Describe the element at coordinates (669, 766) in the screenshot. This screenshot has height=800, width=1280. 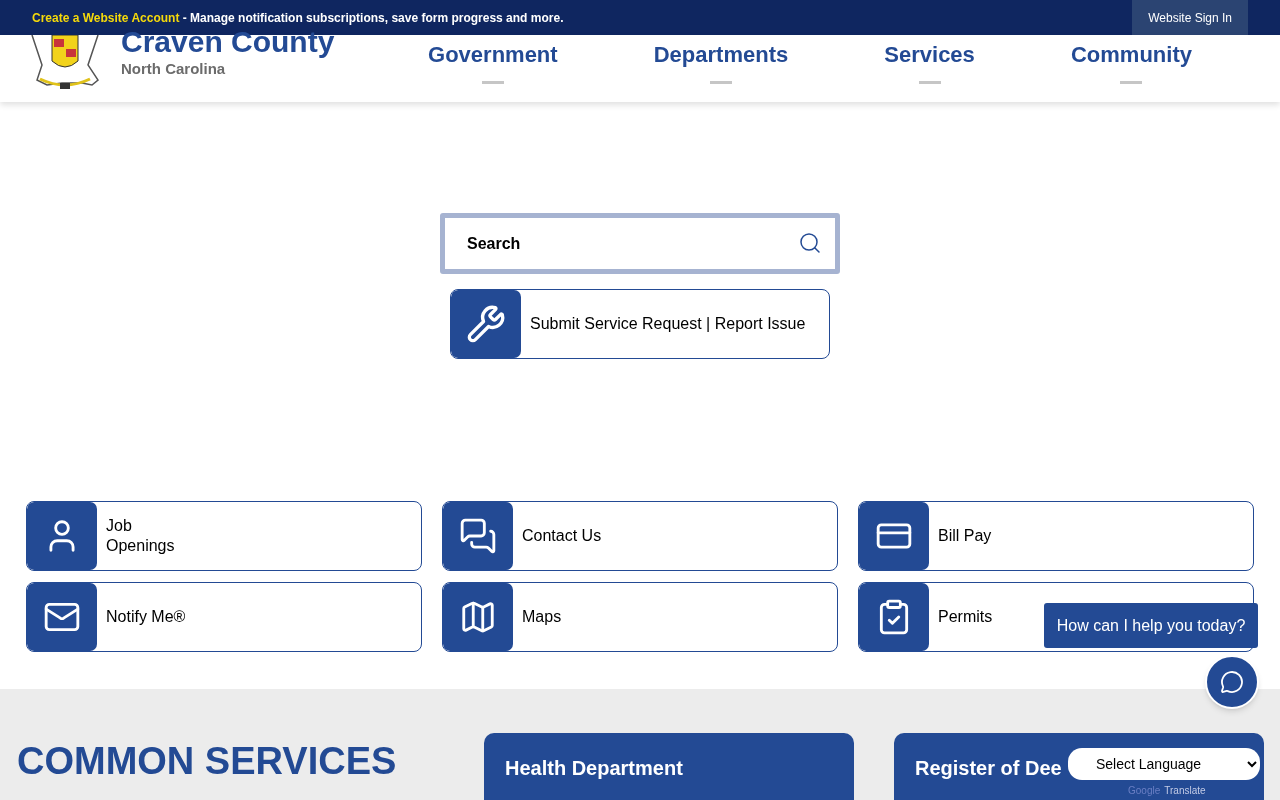
I see `service-card: Health Department` at that location.